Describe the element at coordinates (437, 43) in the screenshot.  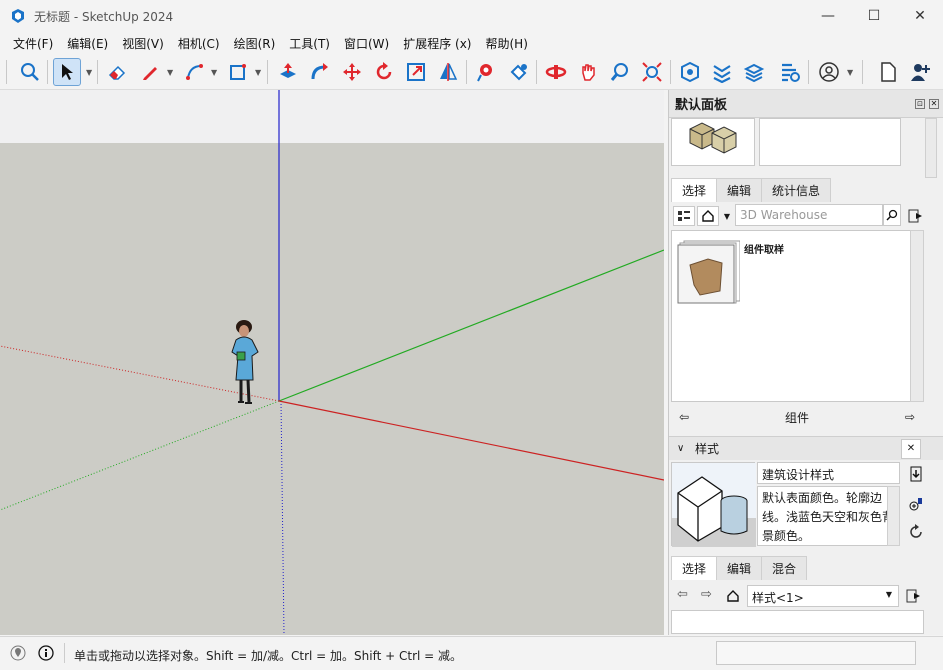
I see `menu-extensions: 扩展程序 (x)` at that location.